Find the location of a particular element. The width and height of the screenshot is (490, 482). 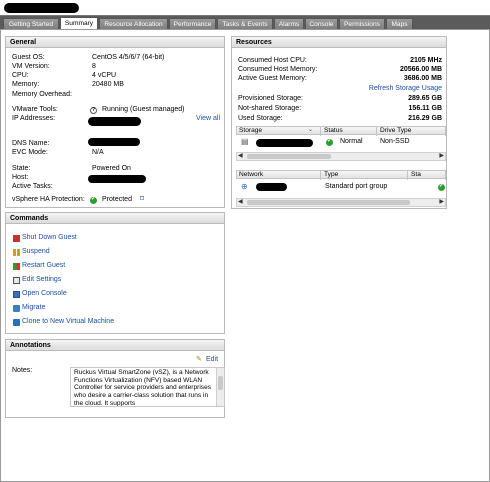

guest-os-value: CentOS 4/5/6/7 (64-bit) is located at coordinates (128, 57).